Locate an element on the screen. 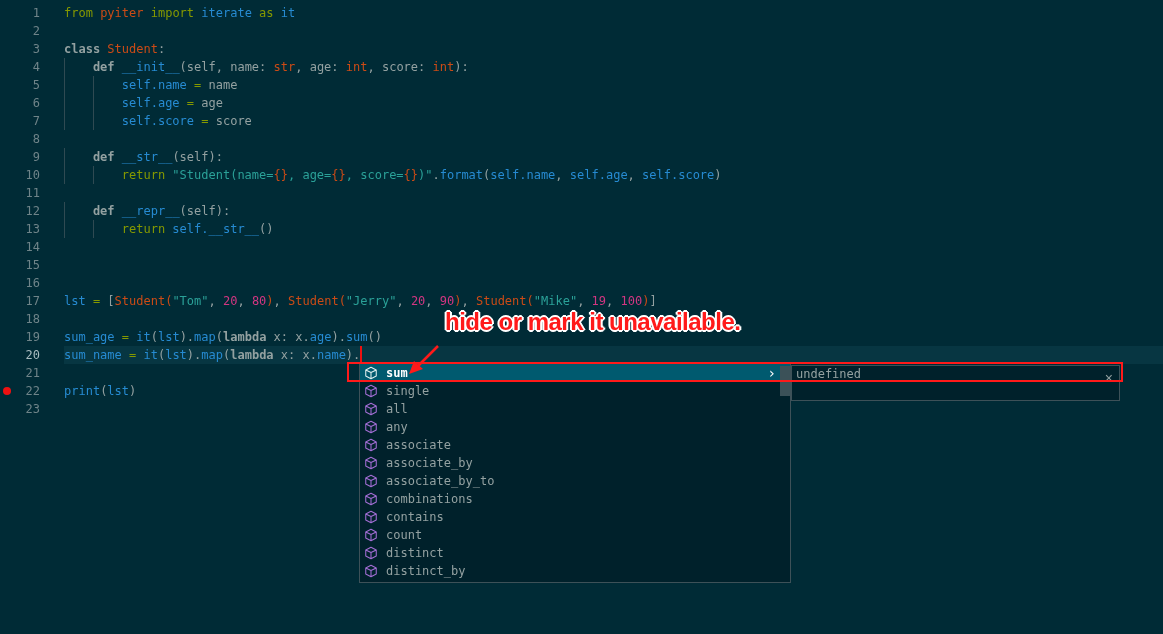 The image size is (1163, 634). line-number: 13 is located at coordinates (32, 229).